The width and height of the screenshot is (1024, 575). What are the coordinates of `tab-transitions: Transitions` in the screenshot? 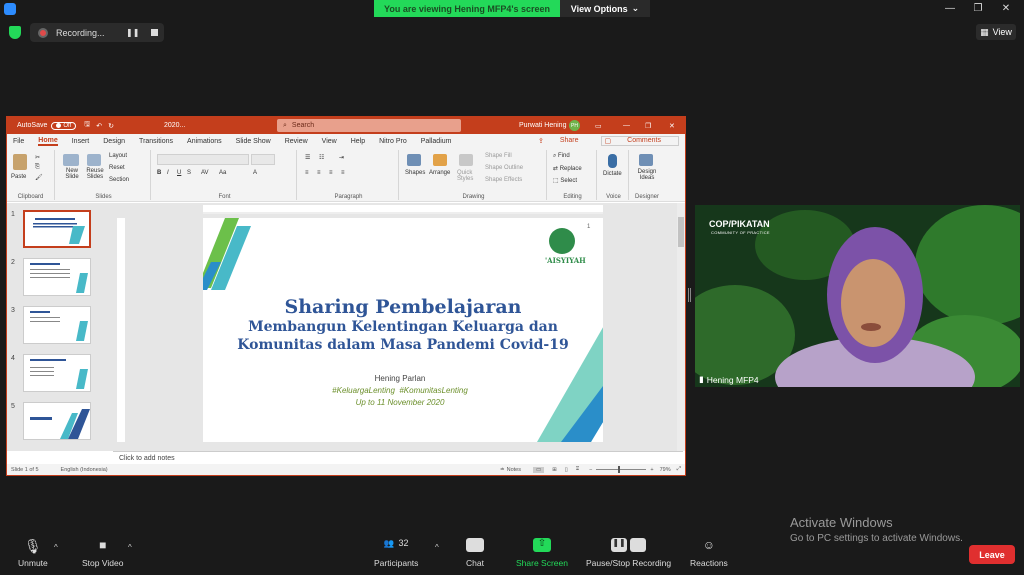 It's located at (156, 141).